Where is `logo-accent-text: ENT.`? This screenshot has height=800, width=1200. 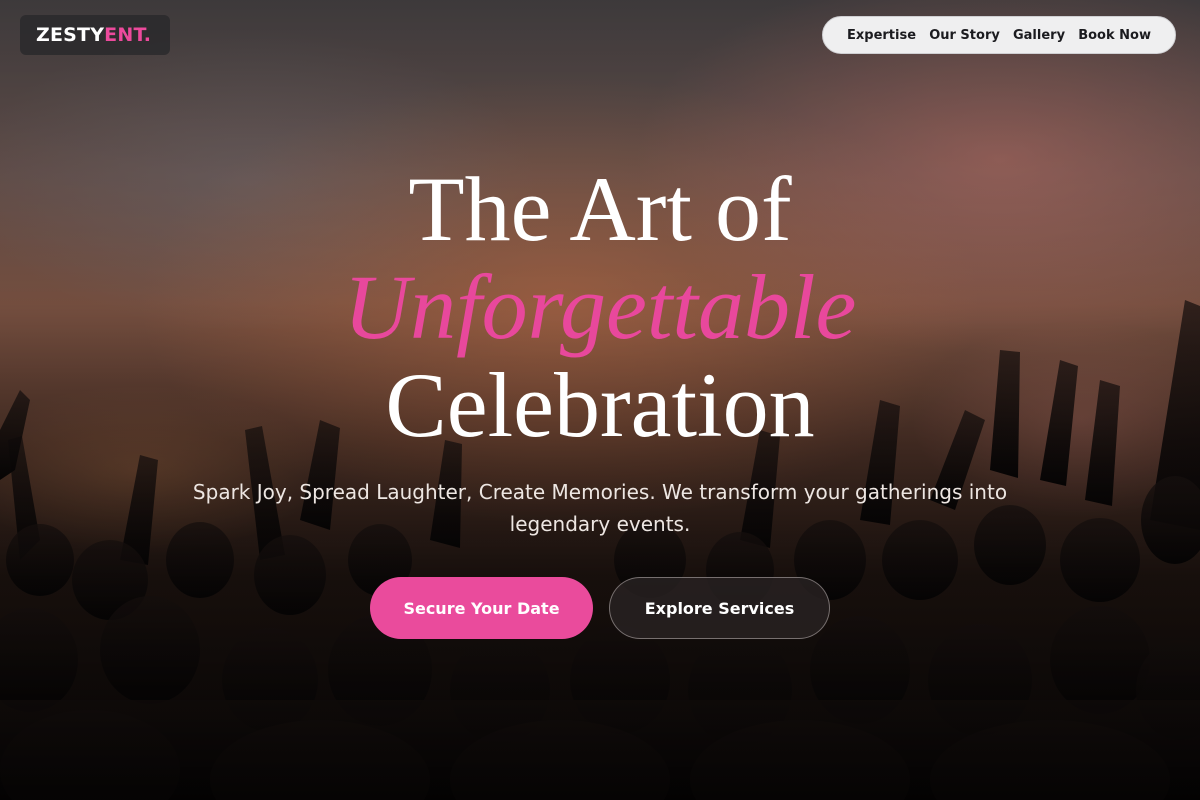
logo-accent-text: ENT. is located at coordinates (128, 35).